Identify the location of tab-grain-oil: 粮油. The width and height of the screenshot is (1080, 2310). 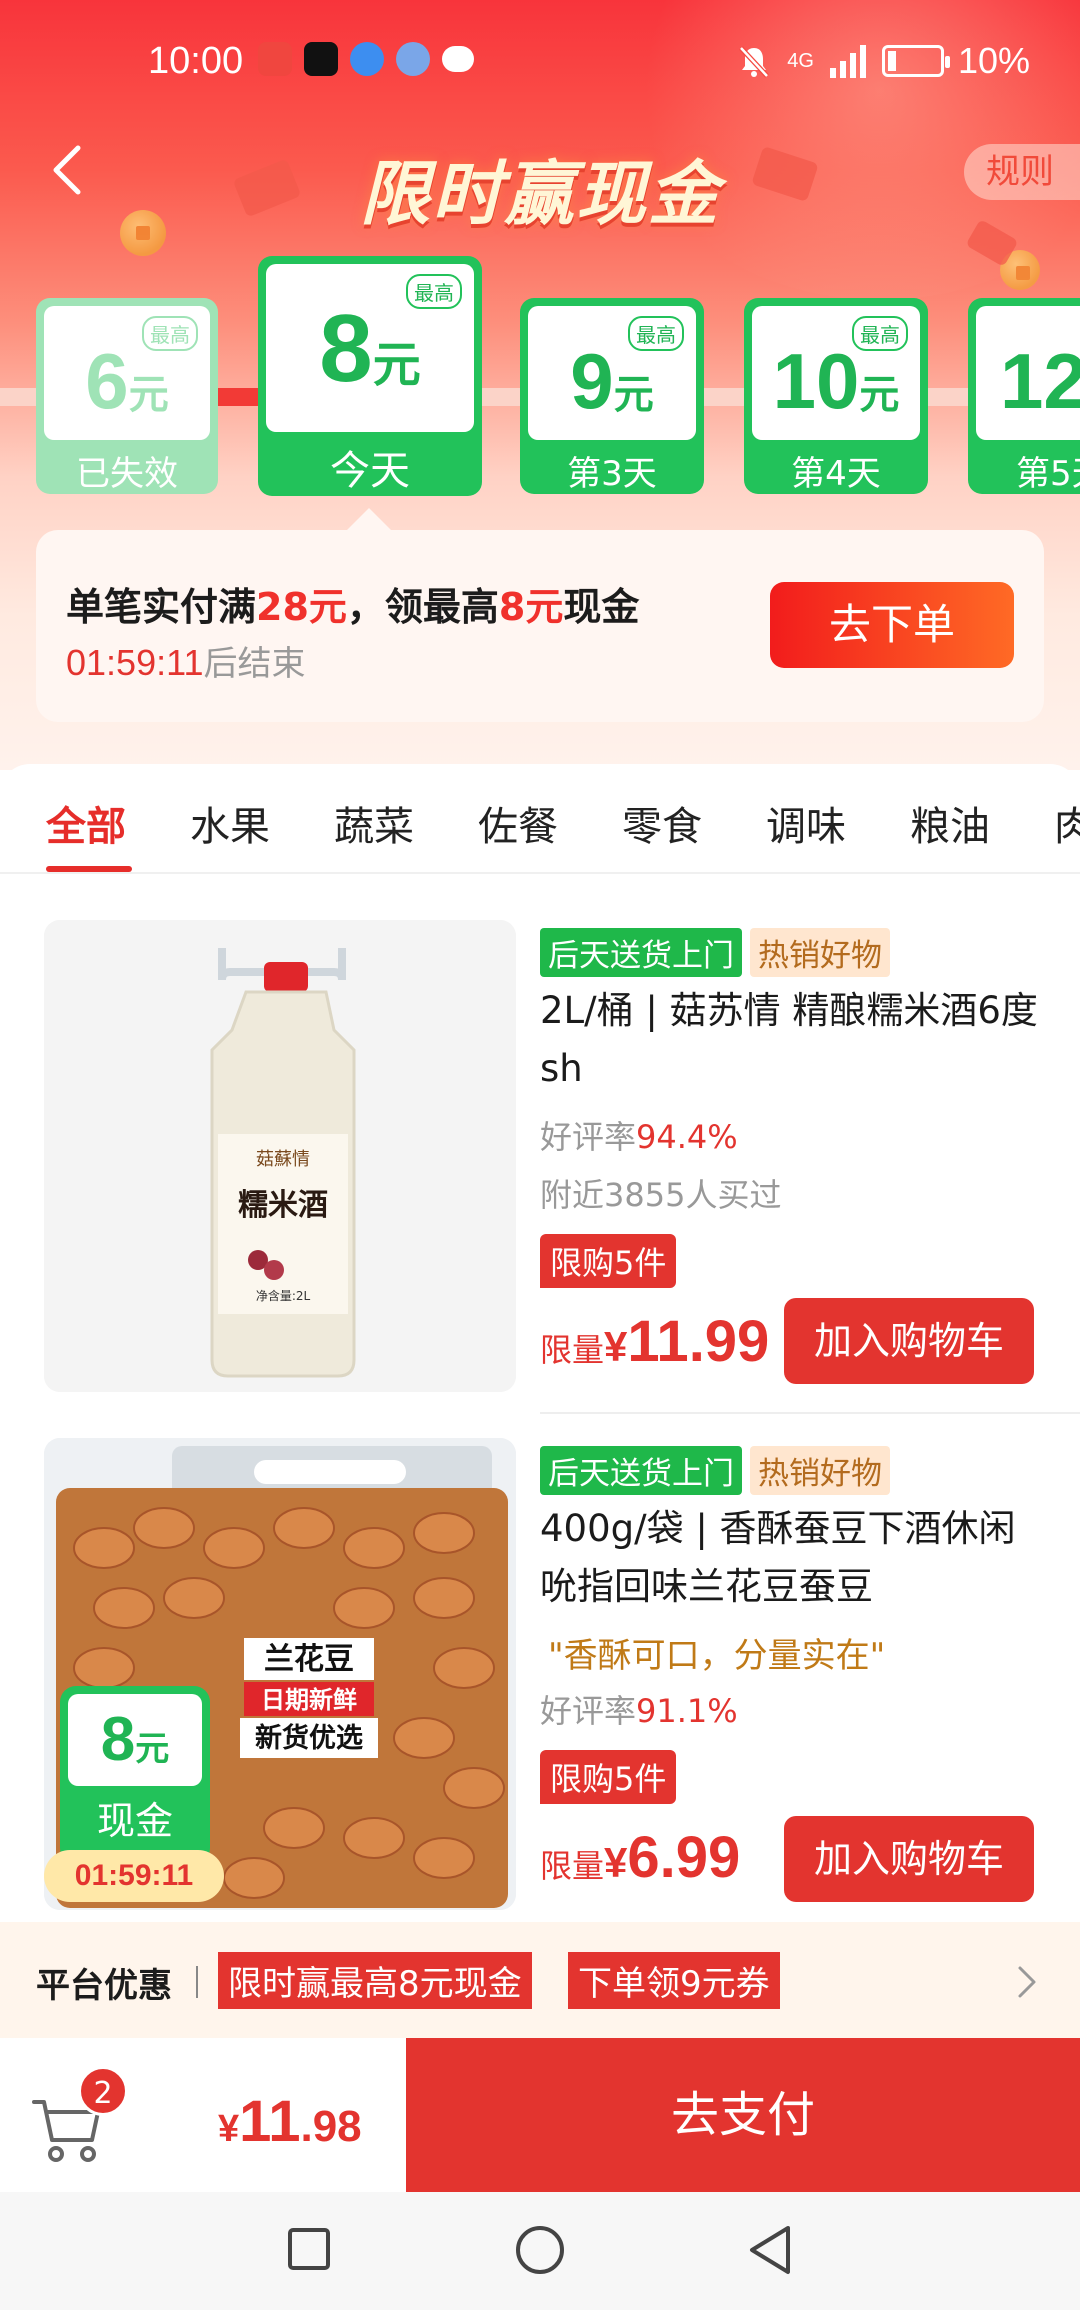
(950, 823).